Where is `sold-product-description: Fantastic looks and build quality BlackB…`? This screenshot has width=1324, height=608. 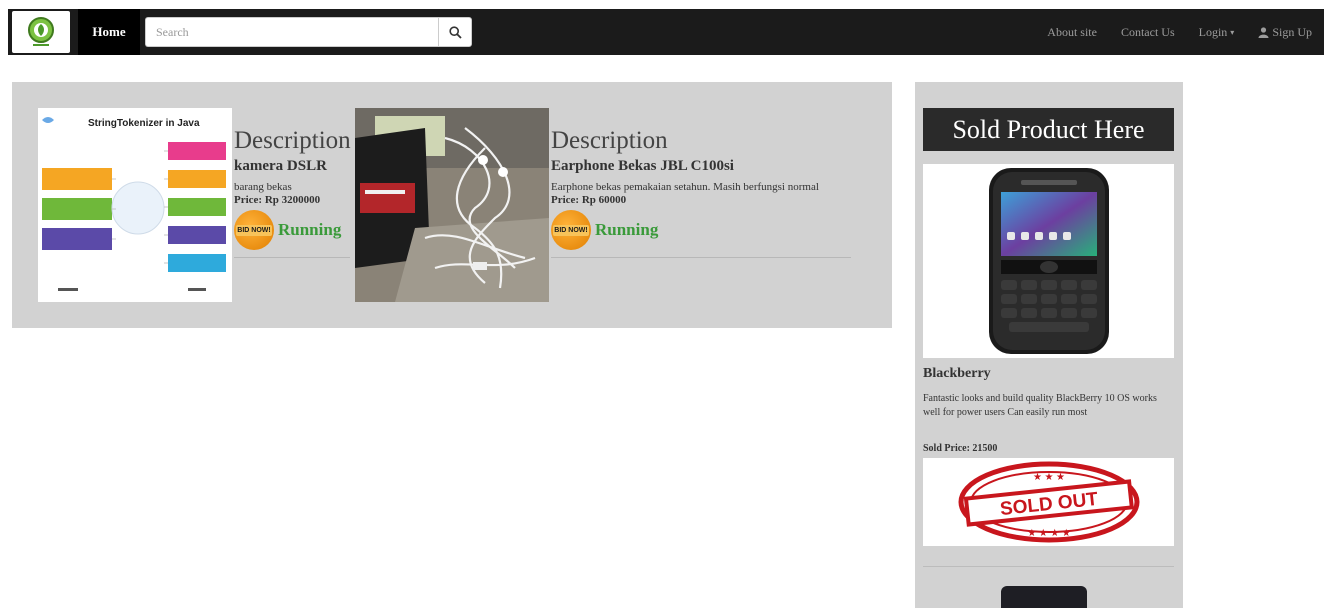 sold-product-description: Fantastic looks and build quality BlackB… is located at coordinates (1040, 405).